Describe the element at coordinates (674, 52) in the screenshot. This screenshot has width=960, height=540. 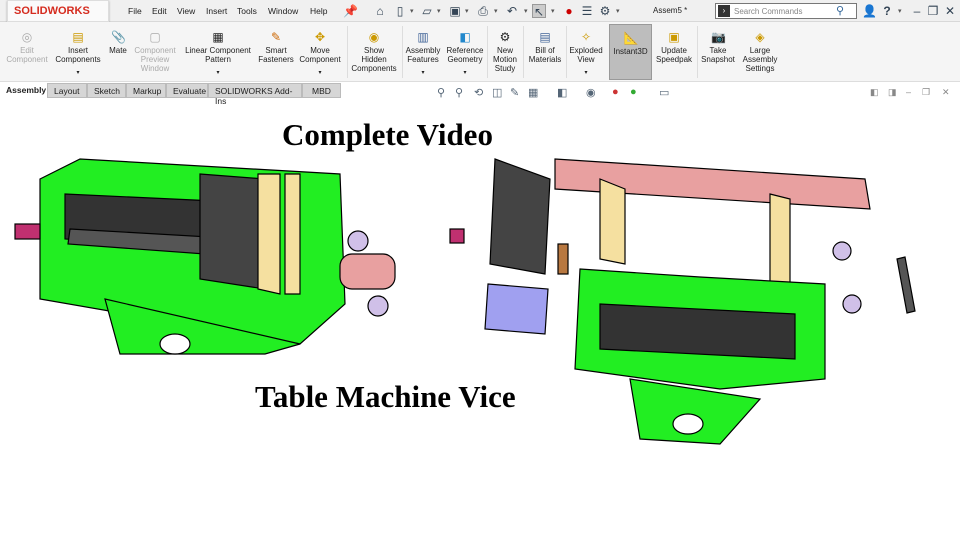
I see `update-speedpak-button: ▣ Update Speedpak` at that location.